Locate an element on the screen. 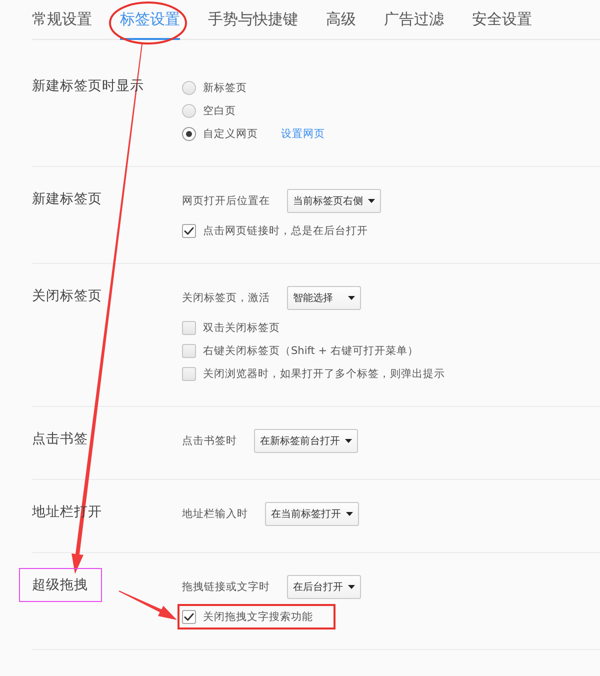 The width and height of the screenshot is (600, 676). dropdown: 智能选择 is located at coordinates (324, 298).